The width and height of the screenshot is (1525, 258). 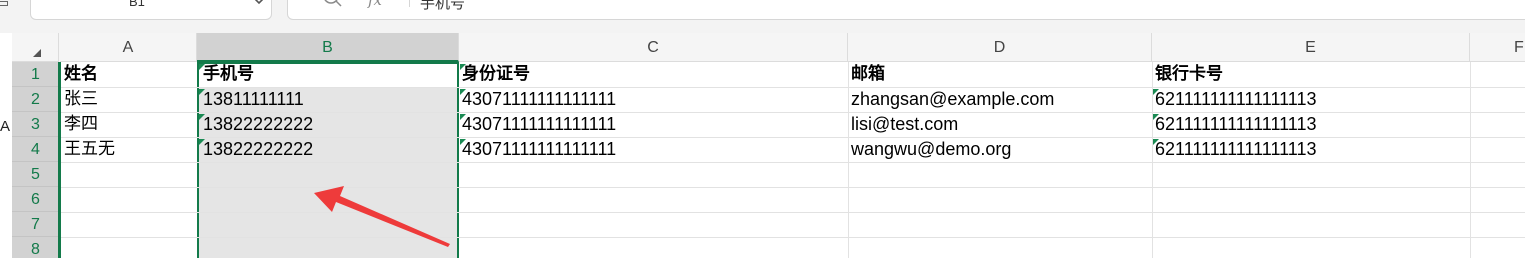 I want to click on formula-bar-area: B1 fx 手机号, so click(x=762, y=16).